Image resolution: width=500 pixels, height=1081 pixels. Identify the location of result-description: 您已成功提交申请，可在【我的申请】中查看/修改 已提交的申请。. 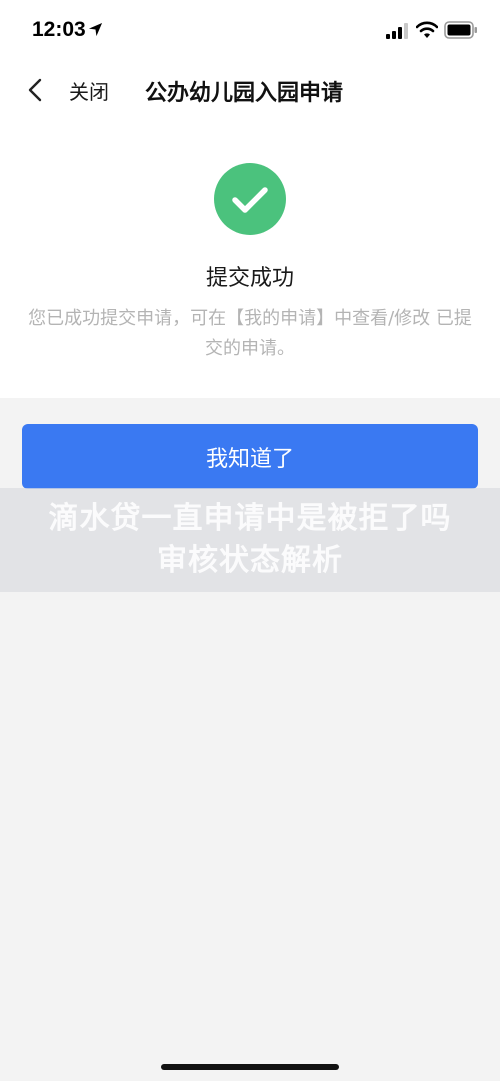
(250, 333).